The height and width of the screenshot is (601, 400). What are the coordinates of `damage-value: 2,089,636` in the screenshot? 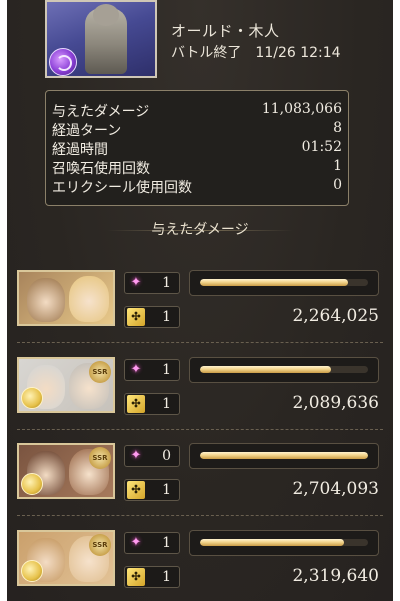 It's located at (335, 403).